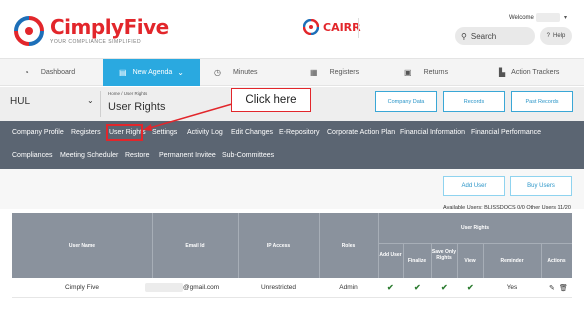  I want to click on cairr-logo: CAIRR, so click(332, 27).